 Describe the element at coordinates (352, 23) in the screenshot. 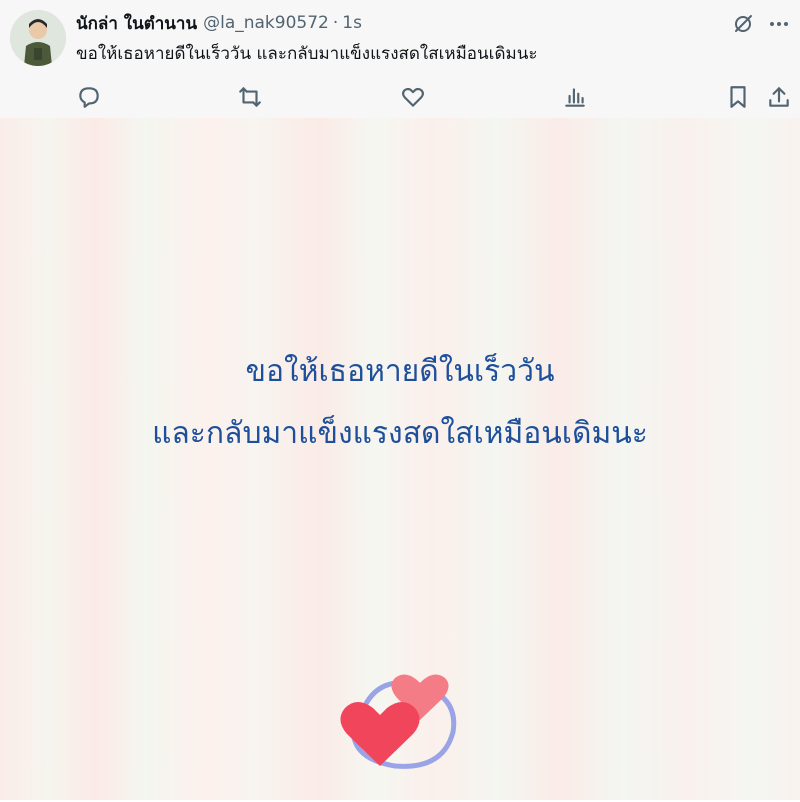

I see `timestamp: 1s` at that location.